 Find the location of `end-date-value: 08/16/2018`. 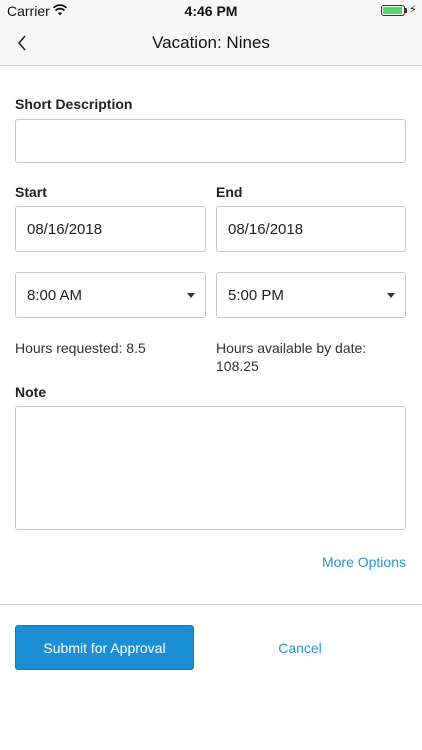

end-date-value: 08/16/2018 is located at coordinates (266, 229).